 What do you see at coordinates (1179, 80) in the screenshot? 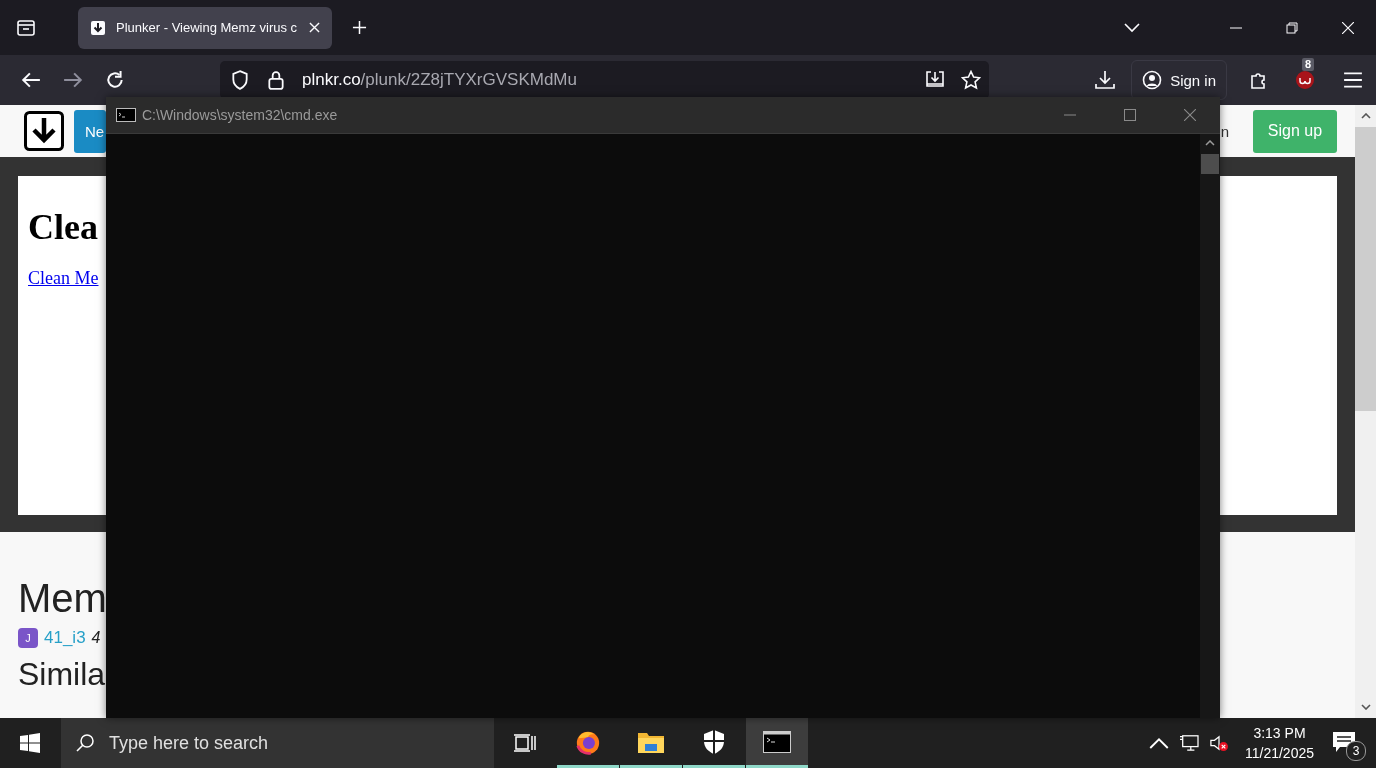
I see `sign-in-button: Sign in` at bounding box center [1179, 80].